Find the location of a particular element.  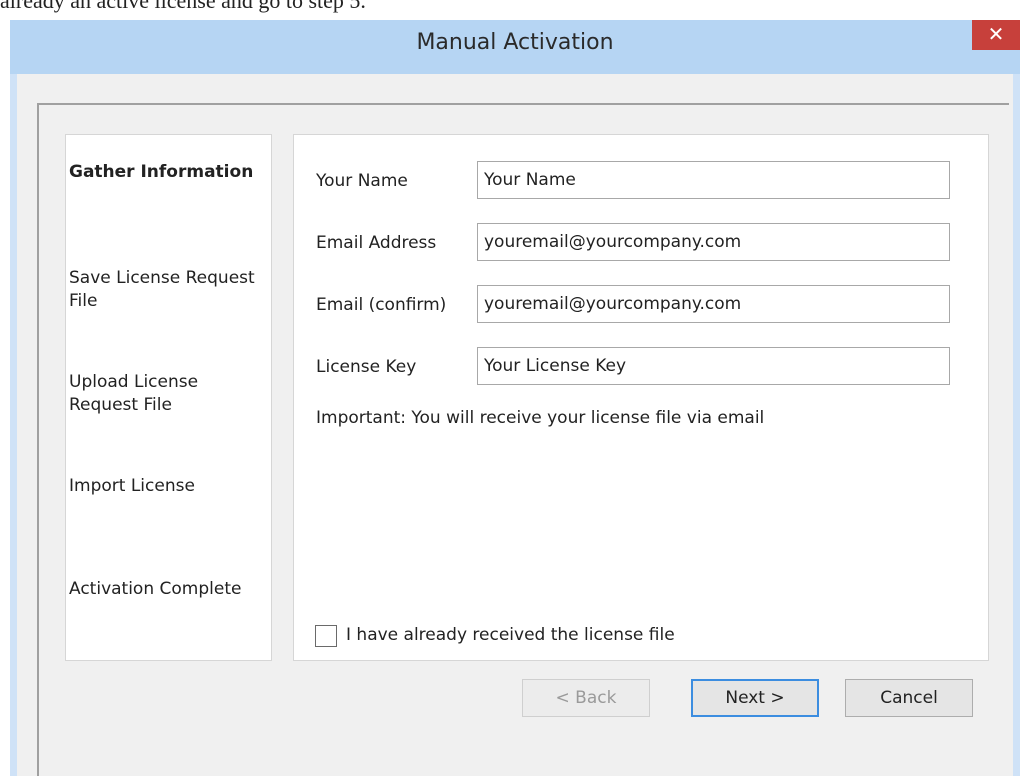

back-button: < Back is located at coordinates (586, 698).